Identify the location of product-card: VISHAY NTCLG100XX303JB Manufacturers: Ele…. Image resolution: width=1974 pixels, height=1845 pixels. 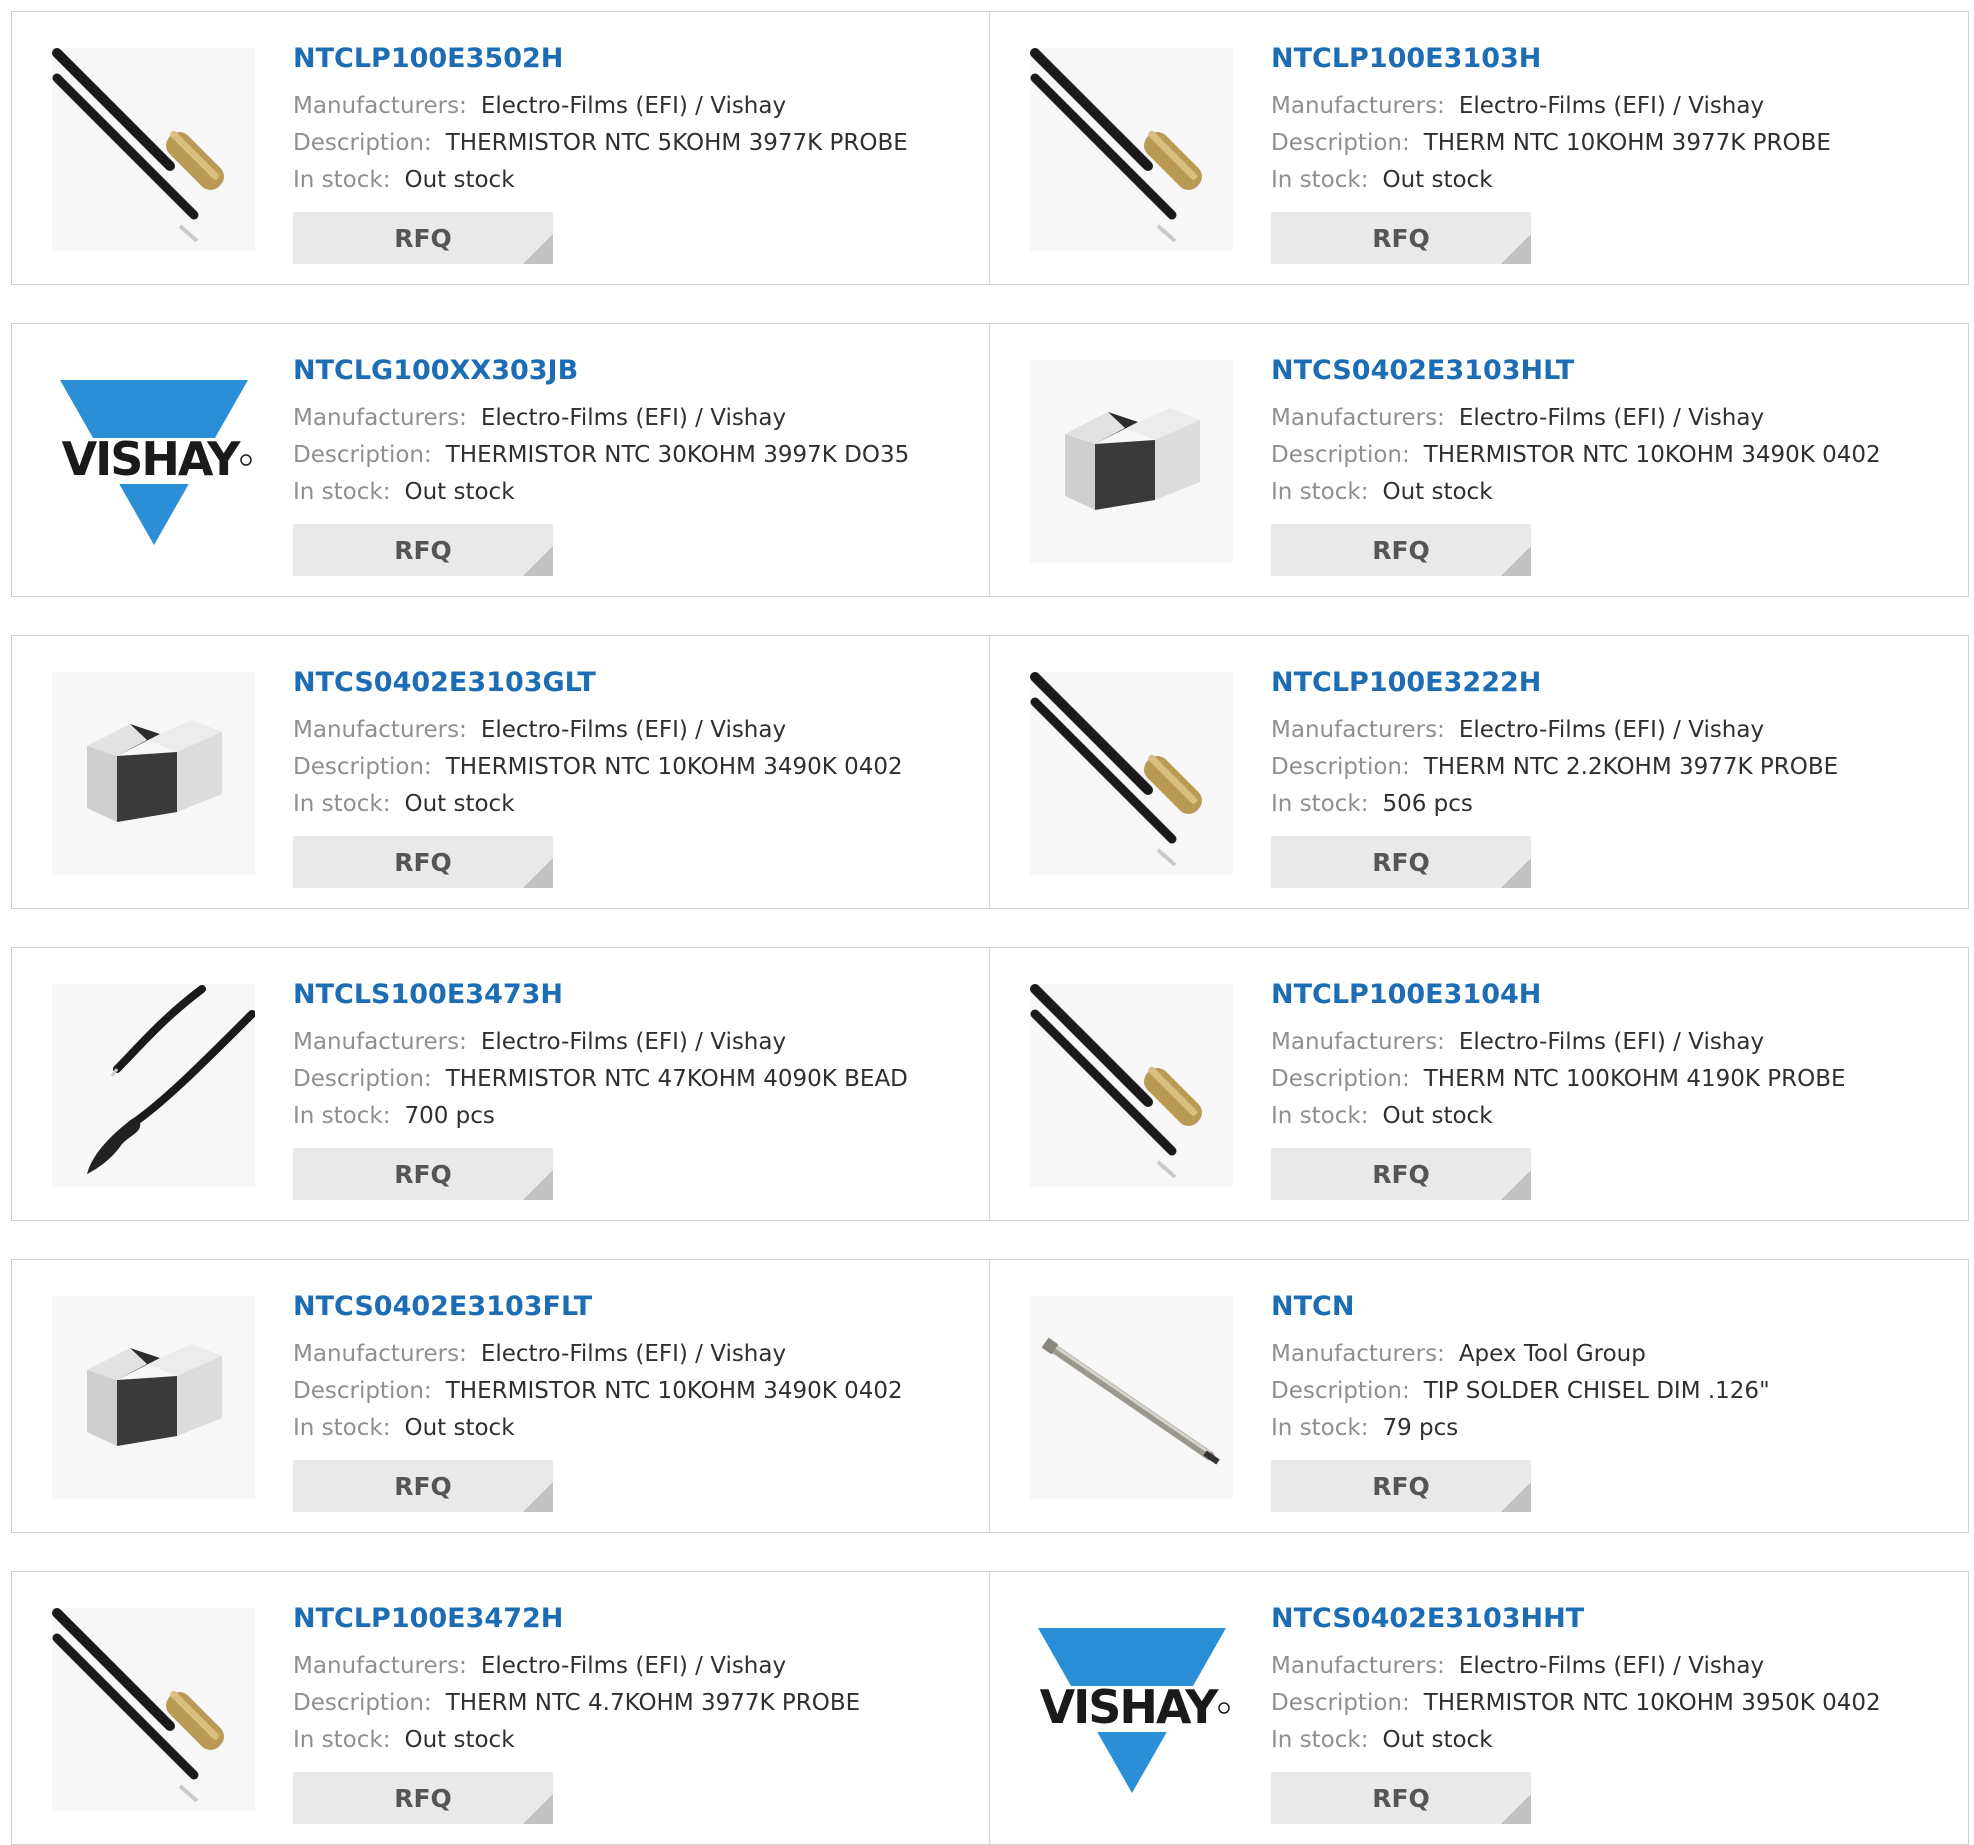
(500, 460).